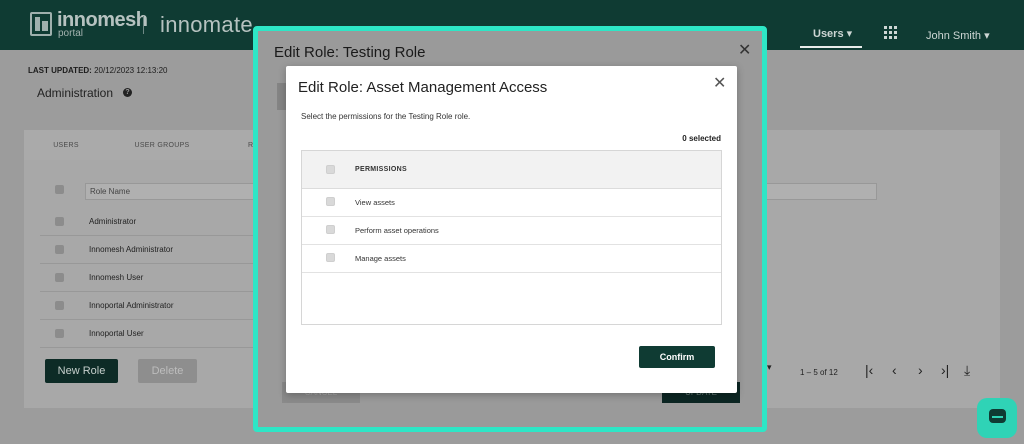 This screenshot has height=444, width=1024. What do you see at coordinates (102, 20) in the screenshot?
I see `brand-name: innomesh` at bounding box center [102, 20].